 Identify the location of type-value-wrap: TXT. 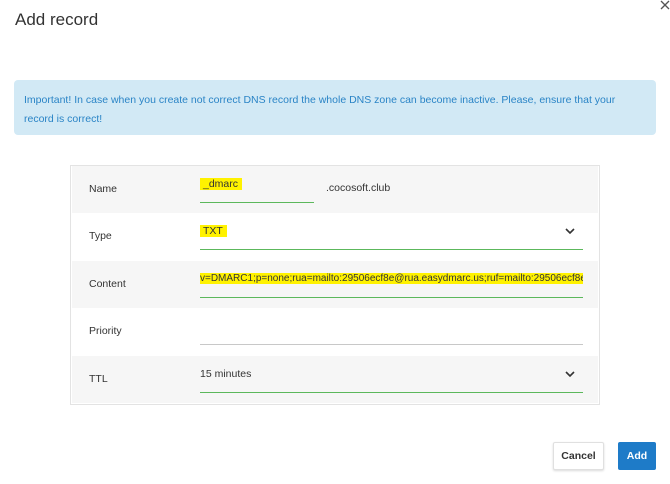
(213, 231).